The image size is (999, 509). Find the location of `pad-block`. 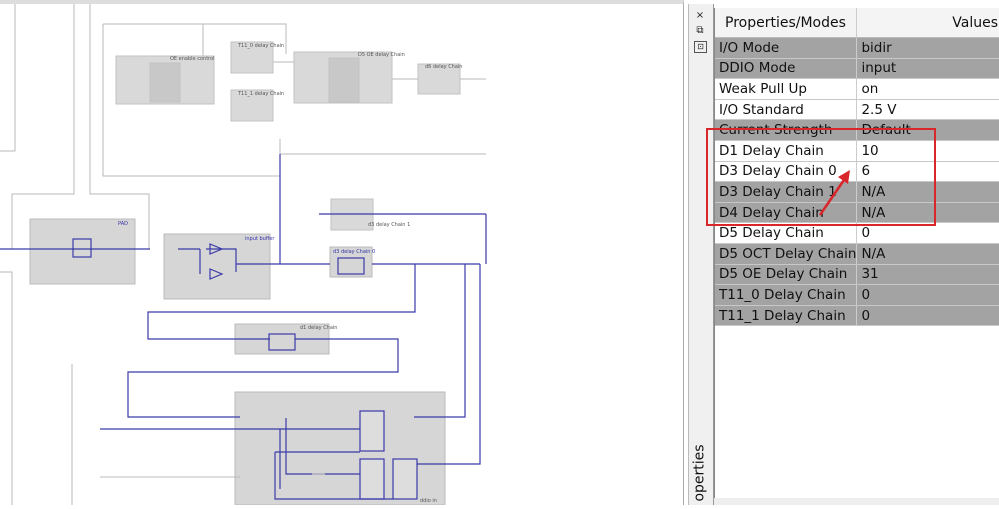

pad-block is located at coordinates (82, 251).